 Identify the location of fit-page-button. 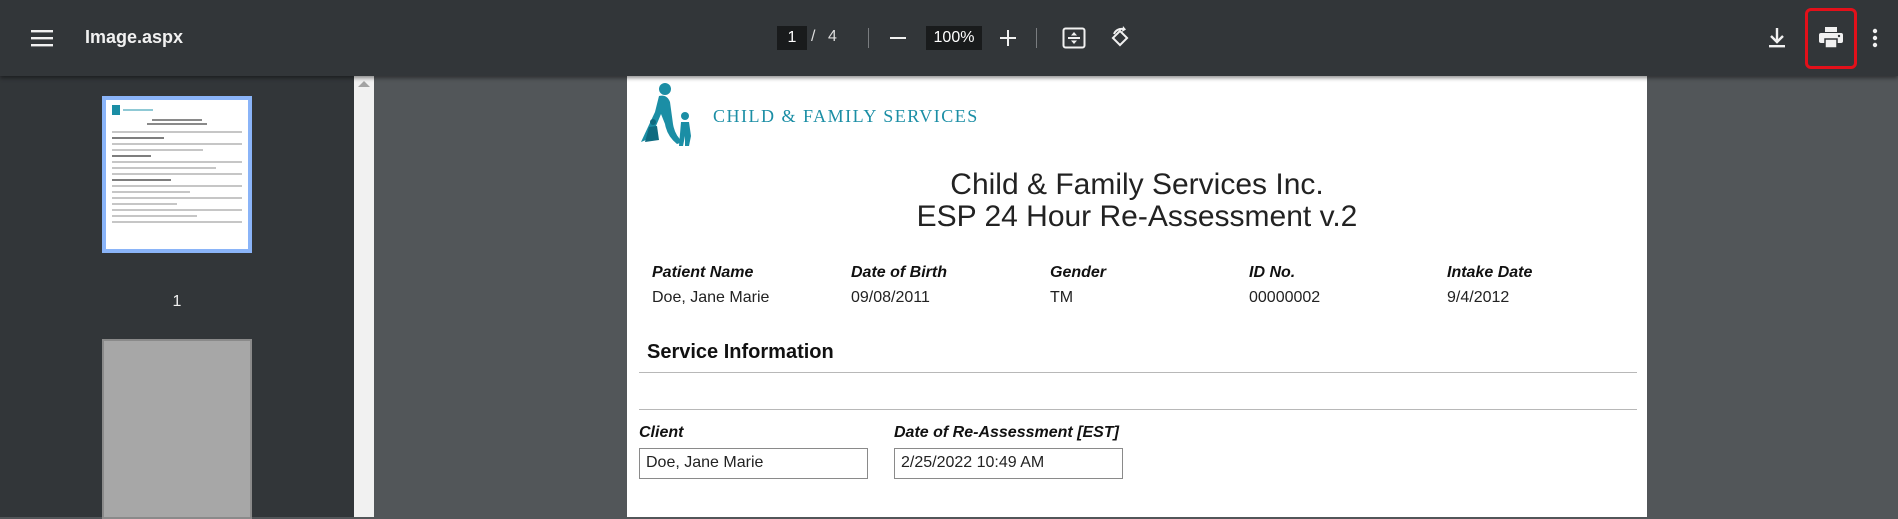
(1074, 38).